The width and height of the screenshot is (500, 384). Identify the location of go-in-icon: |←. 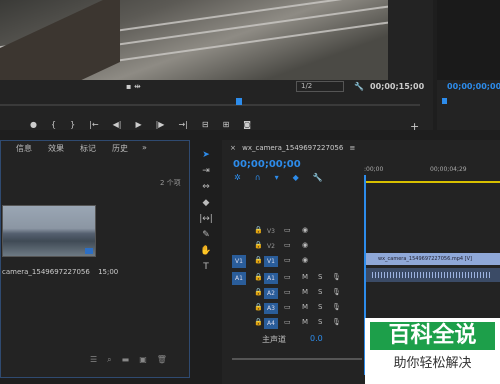
(93, 126).